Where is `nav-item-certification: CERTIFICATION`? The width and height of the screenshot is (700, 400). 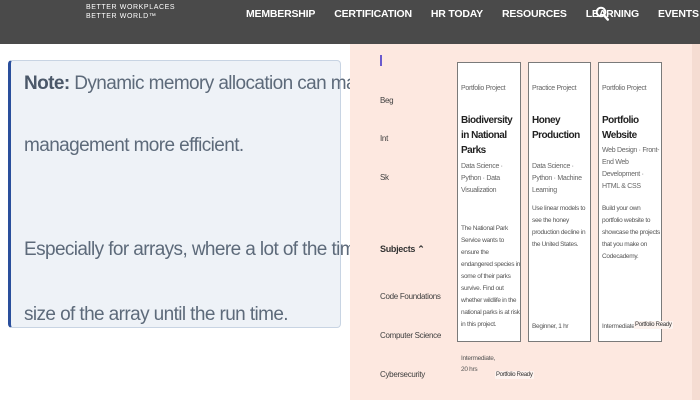
nav-item-certification: CERTIFICATION is located at coordinates (373, 14).